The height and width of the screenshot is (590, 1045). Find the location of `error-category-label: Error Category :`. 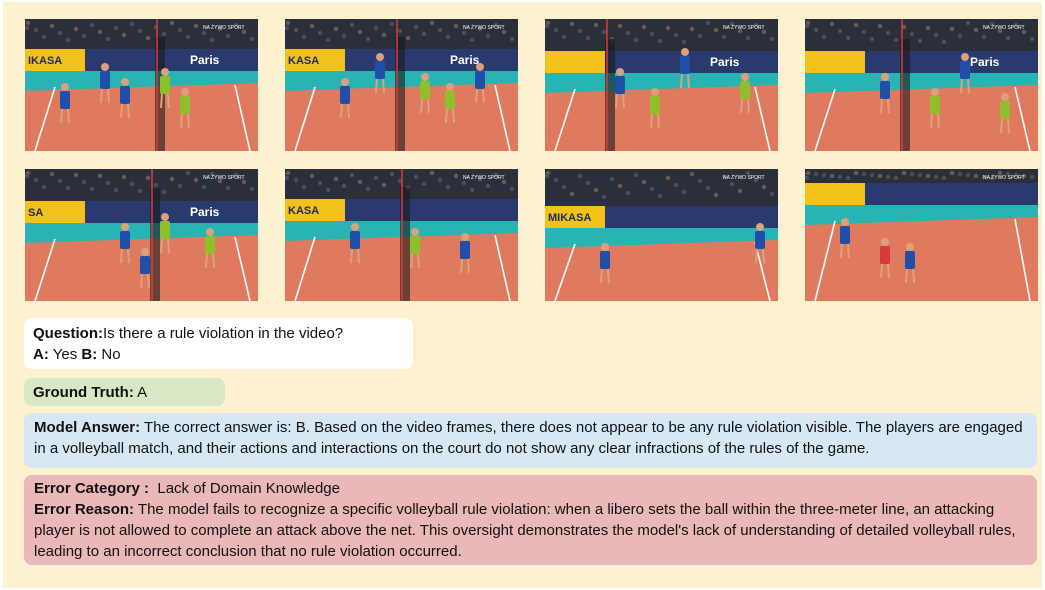

error-category-label: Error Category : is located at coordinates (92, 488).